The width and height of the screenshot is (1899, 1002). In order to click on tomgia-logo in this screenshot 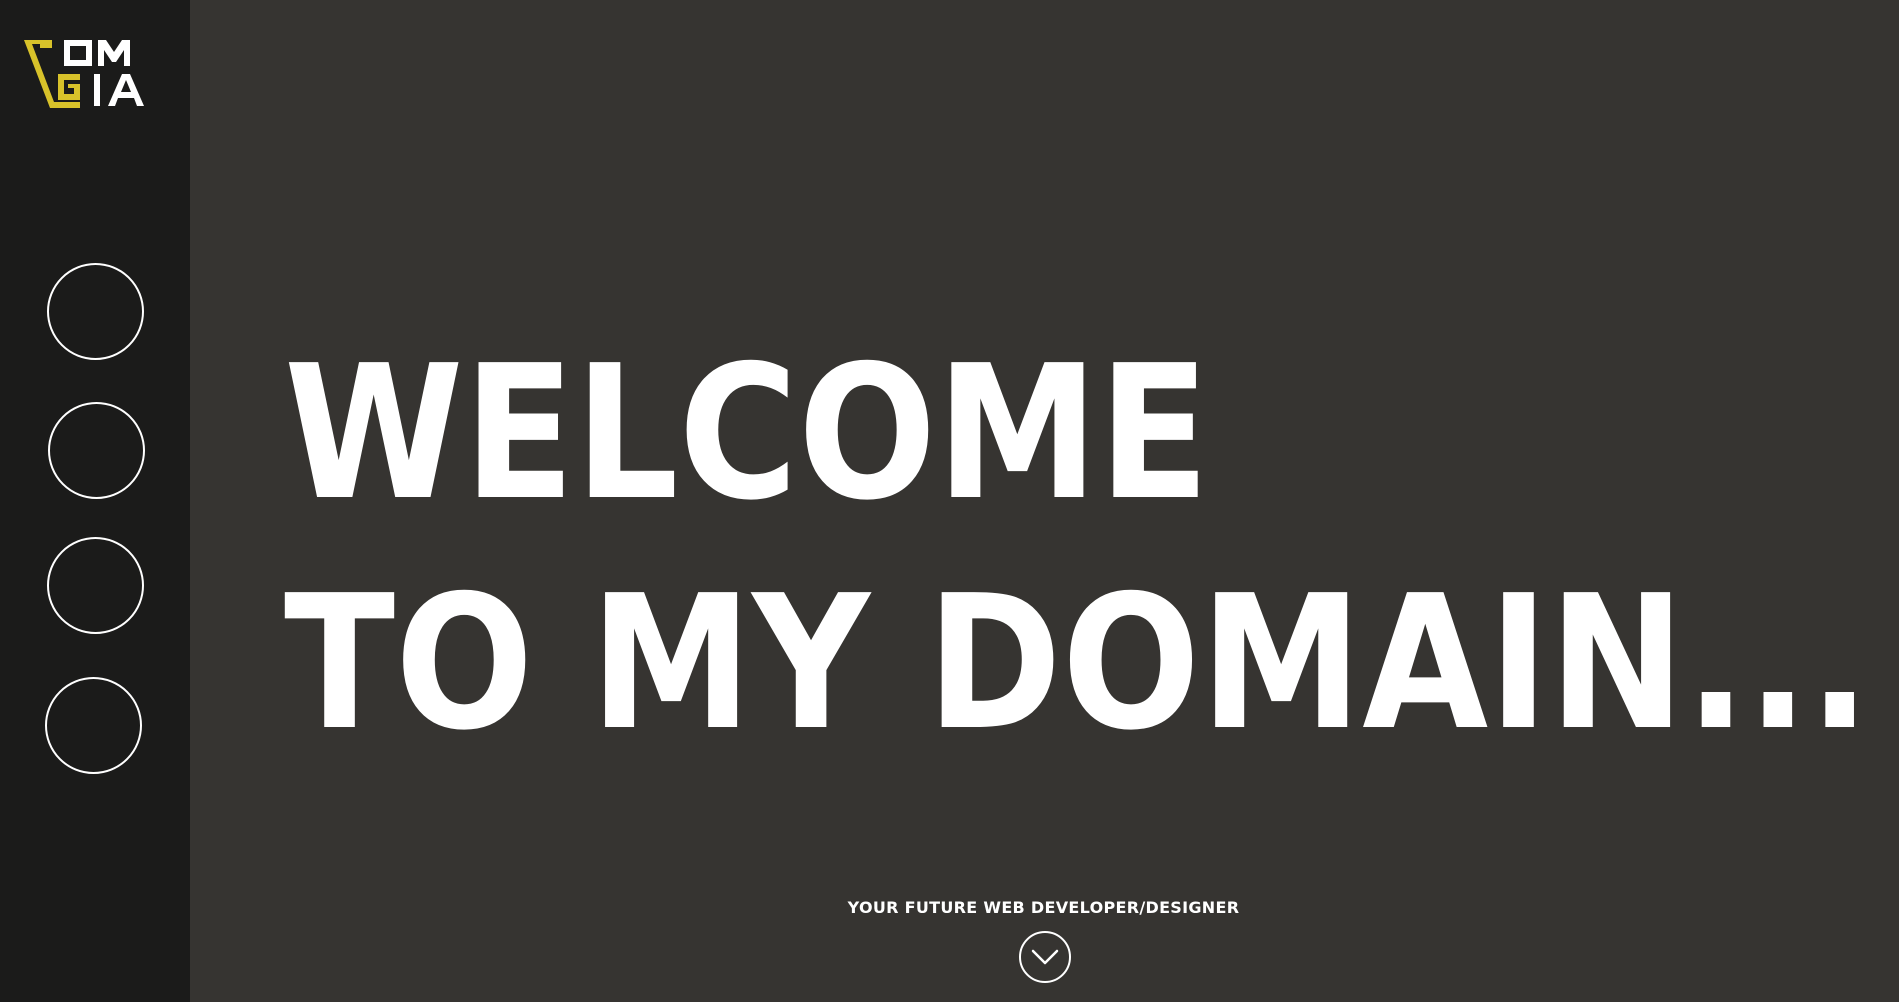, I will do `click(92, 76)`.